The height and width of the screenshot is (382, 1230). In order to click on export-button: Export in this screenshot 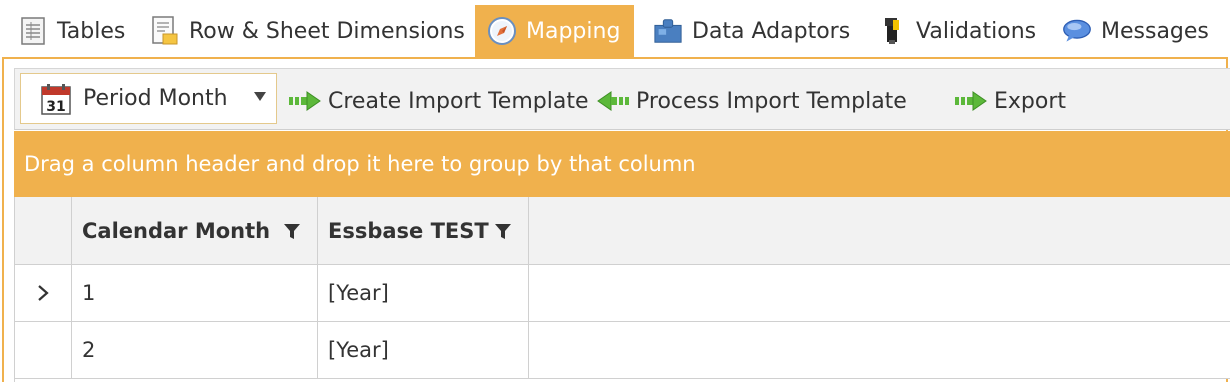, I will do `click(1010, 101)`.